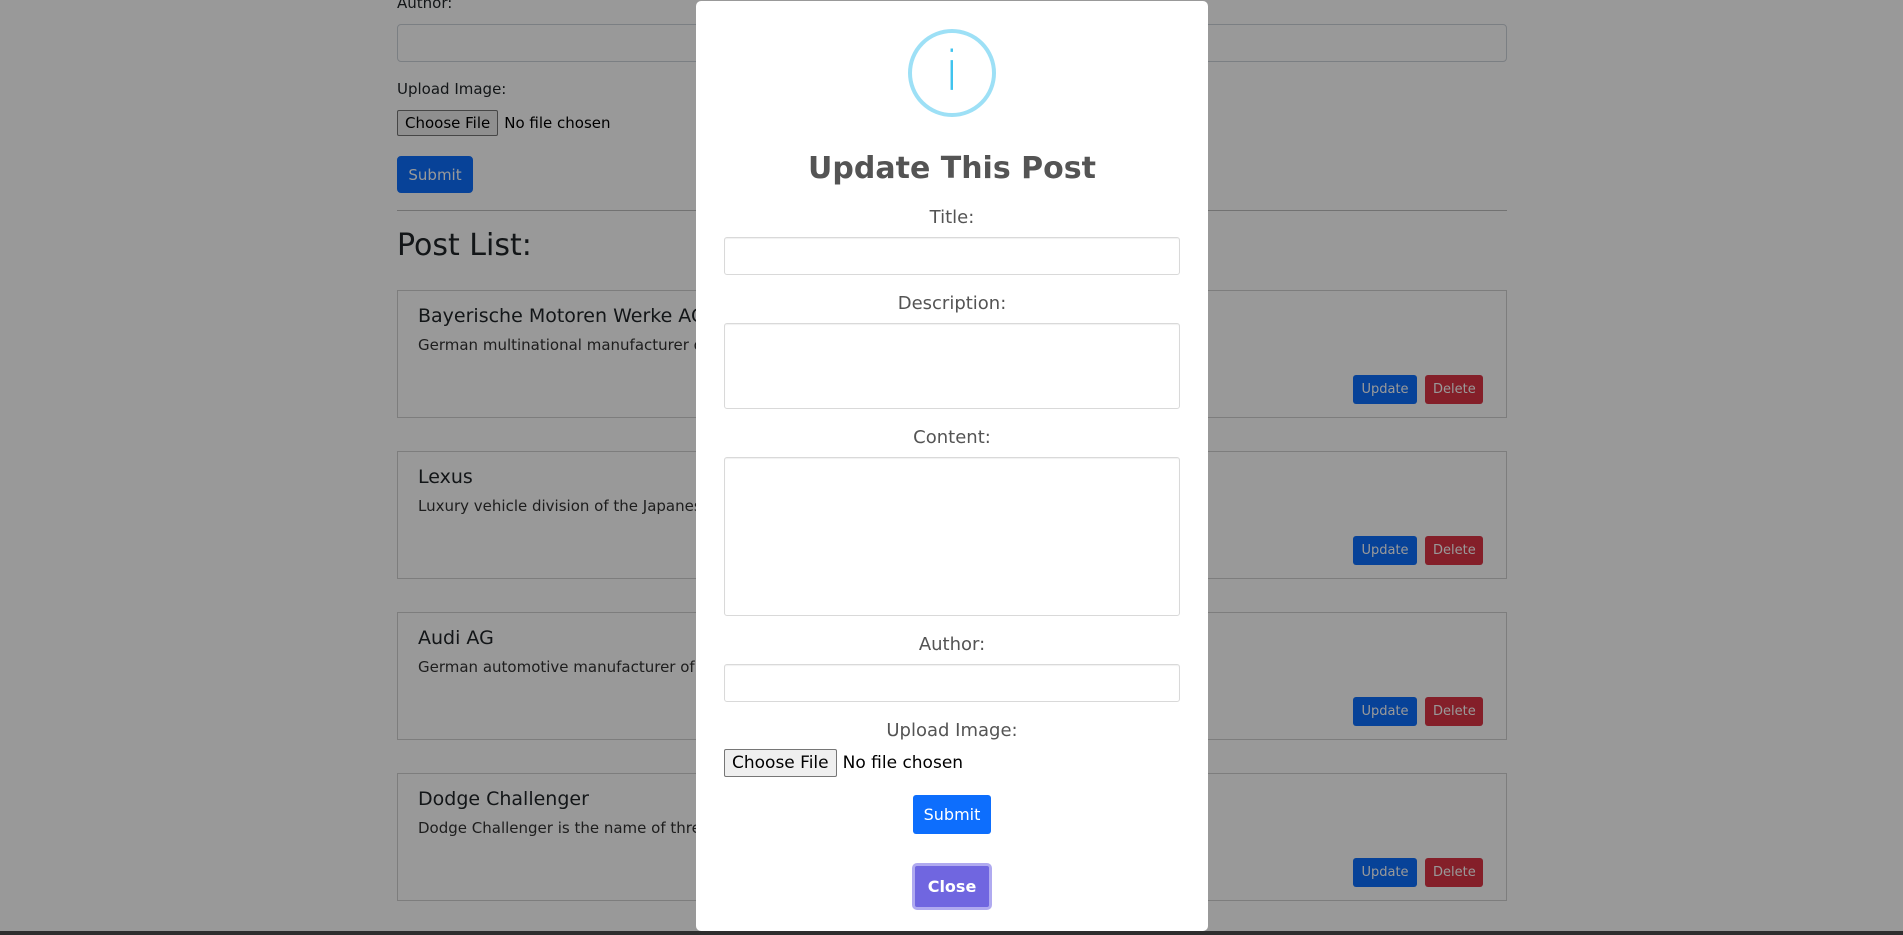 The image size is (1903, 935). What do you see at coordinates (780, 763) in the screenshot?
I see `choose-file-button: Choose File` at bounding box center [780, 763].